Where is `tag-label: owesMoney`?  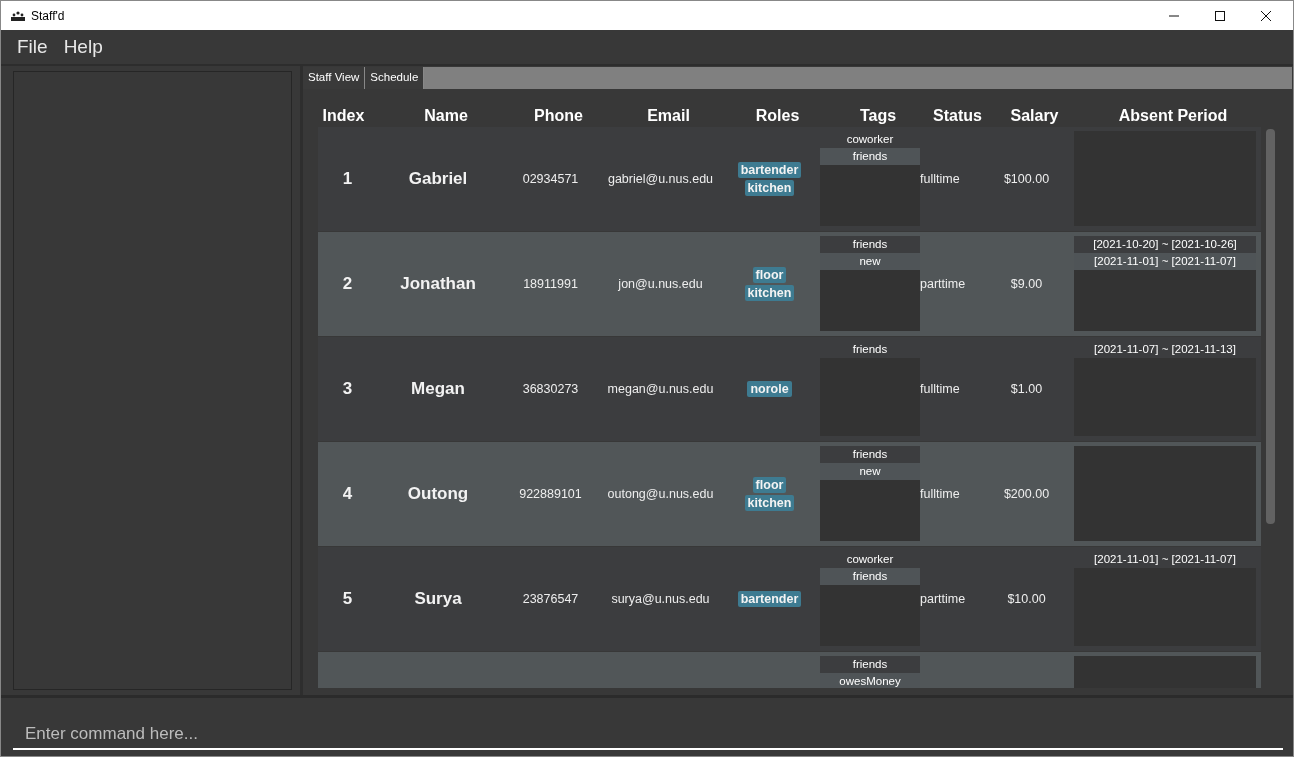
tag-label: owesMoney is located at coordinates (870, 680).